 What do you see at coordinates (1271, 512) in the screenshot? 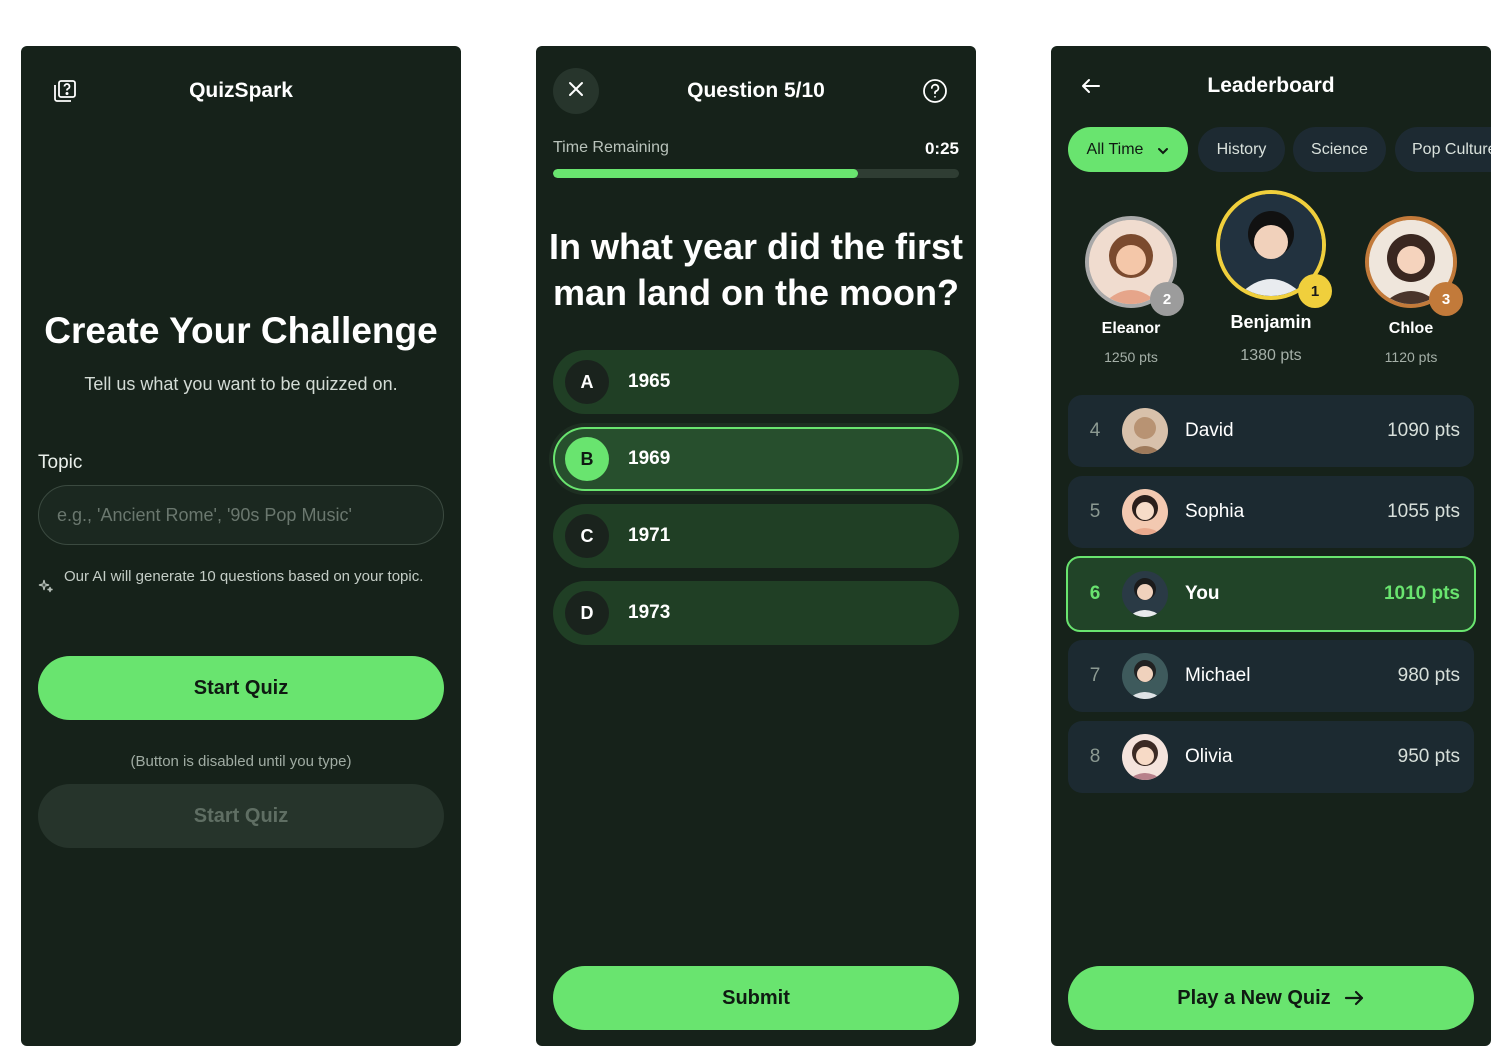
I see `leaderboard-row: 5 Sophia 1055 pts` at bounding box center [1271, 512].